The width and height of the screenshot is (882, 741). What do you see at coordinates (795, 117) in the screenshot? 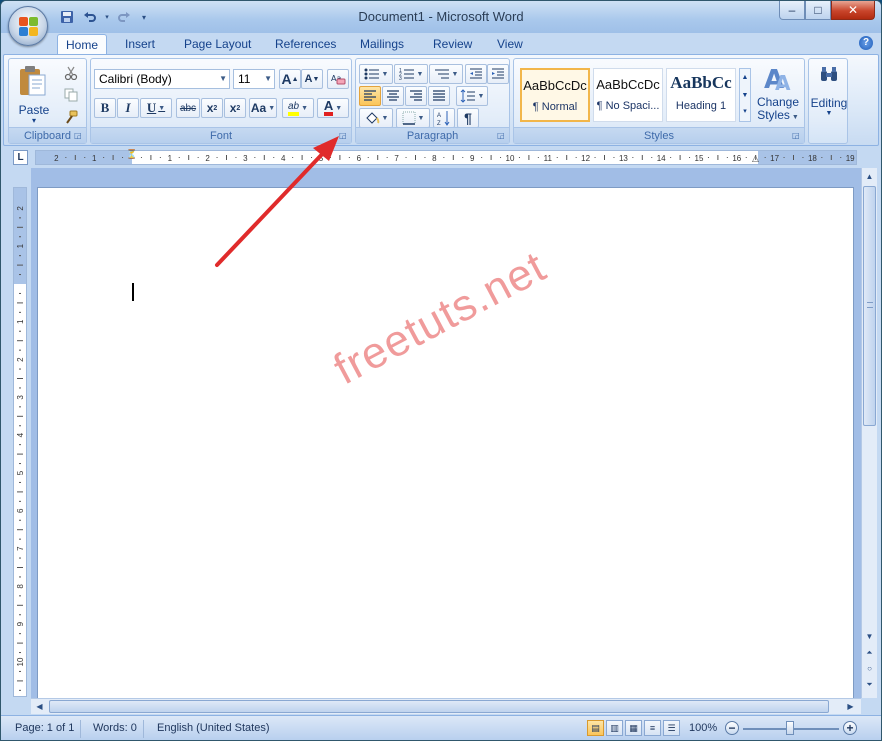
I see `chevron-down-icon: ▼` at bounding box center [795, 117].